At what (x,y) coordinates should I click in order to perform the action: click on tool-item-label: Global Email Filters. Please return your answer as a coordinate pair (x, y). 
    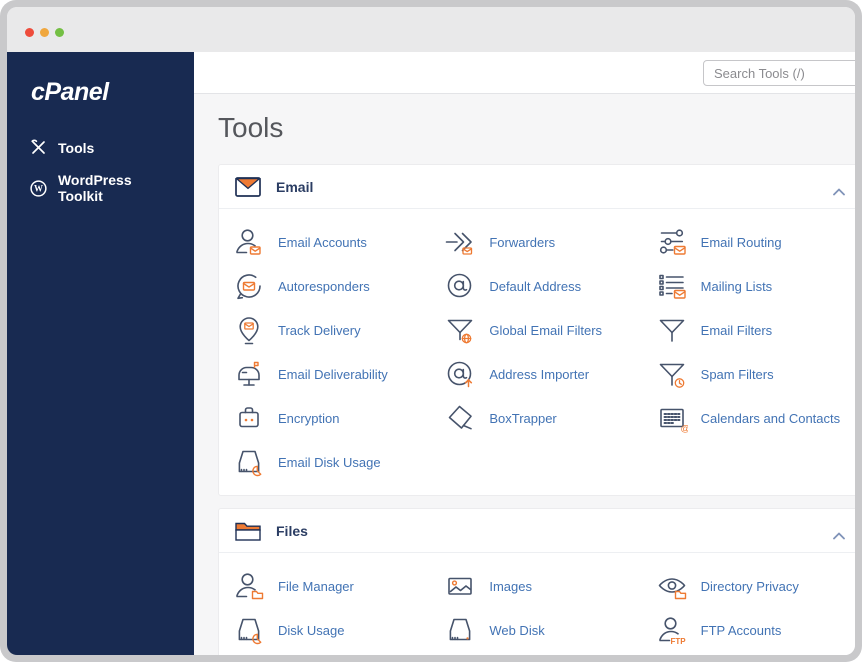
    Looking at the image, I should click on (546, 330).